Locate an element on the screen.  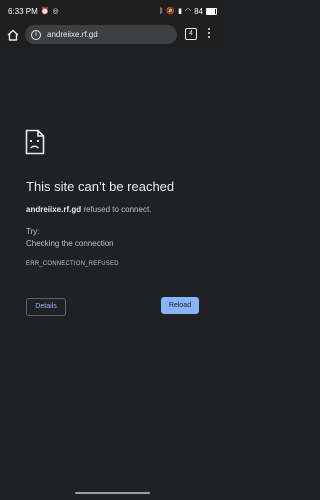
wifi-icon: ◠ is located at coordinates (188, 11).